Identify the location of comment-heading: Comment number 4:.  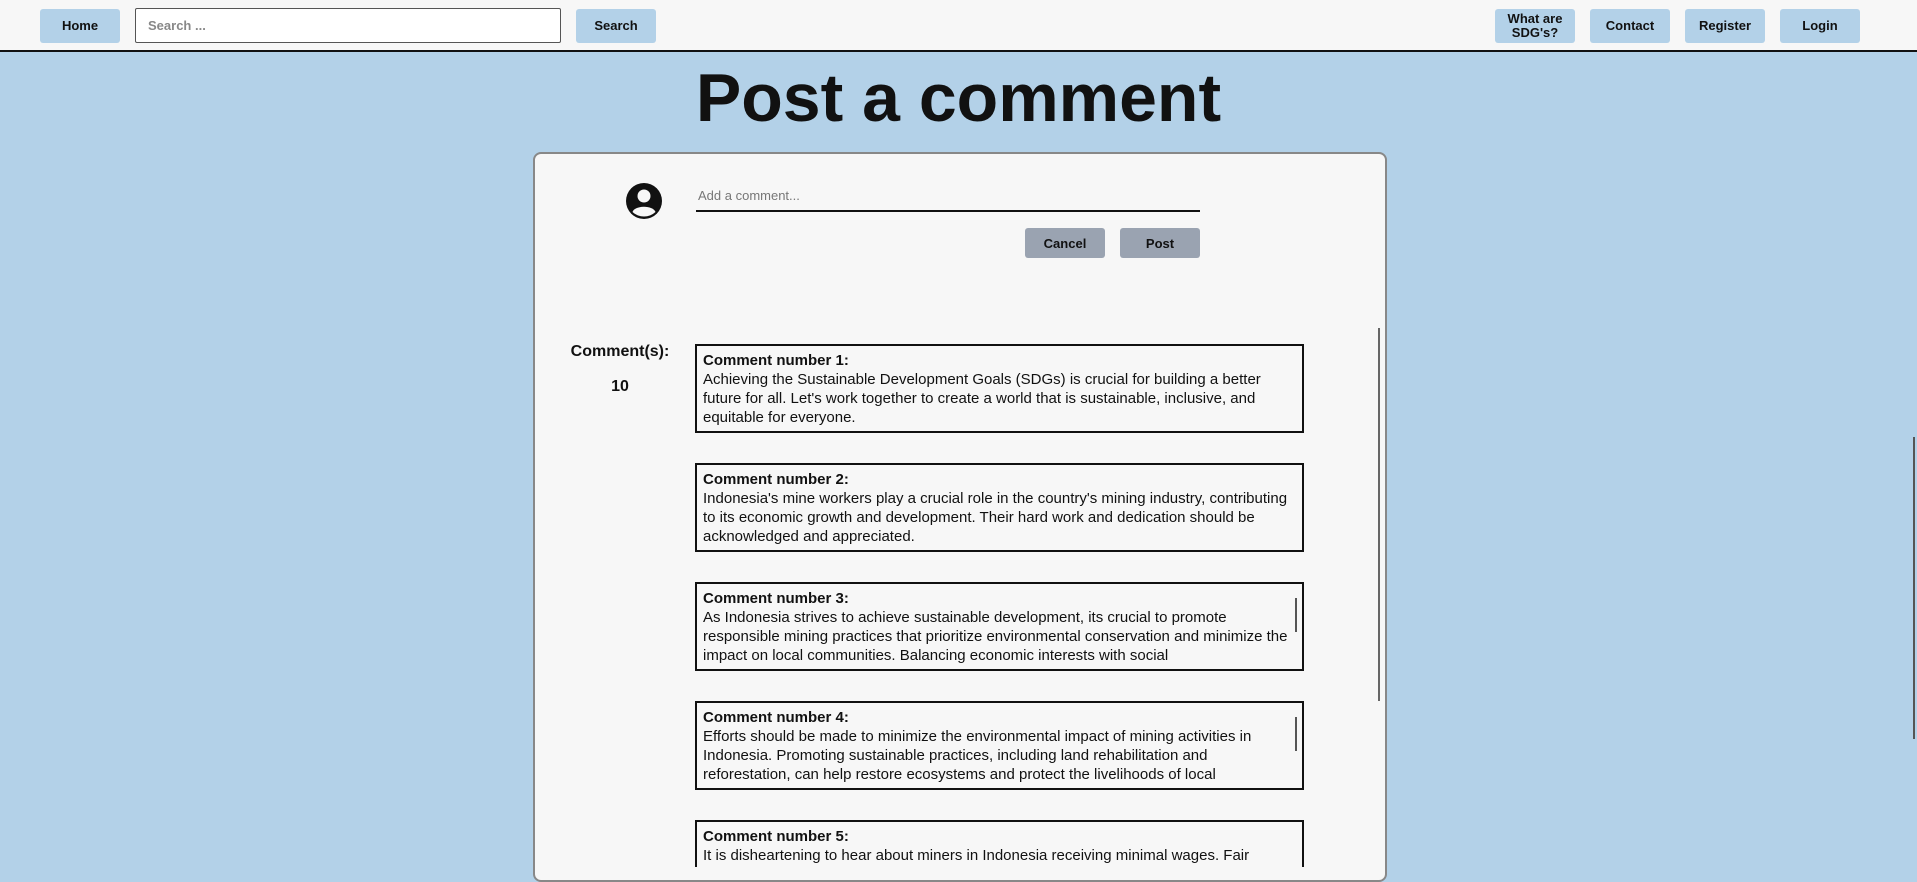
(776, 717).